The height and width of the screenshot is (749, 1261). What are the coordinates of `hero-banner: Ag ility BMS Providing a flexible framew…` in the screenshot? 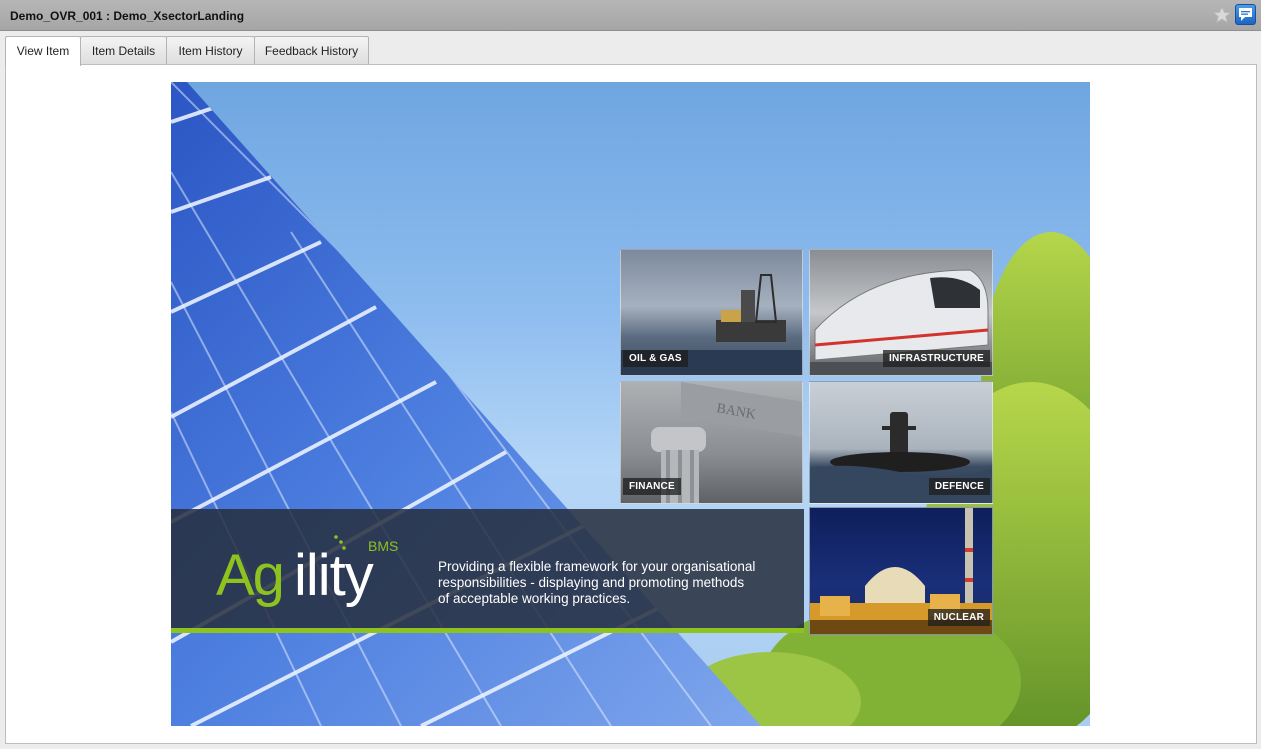 It's located at (487, 571).